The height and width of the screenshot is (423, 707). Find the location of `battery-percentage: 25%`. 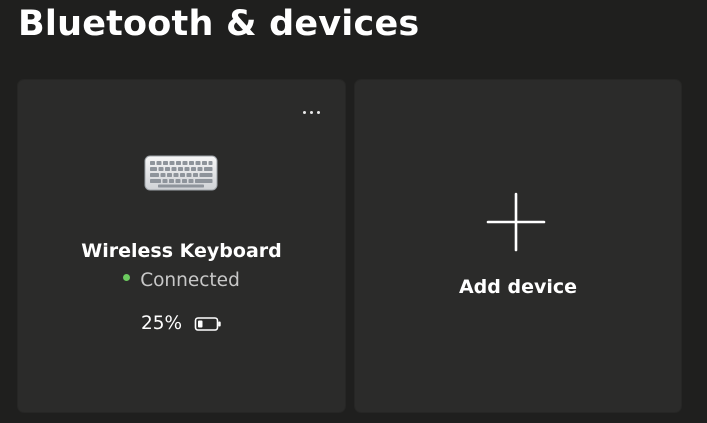

battery-percentage: 25% is located at coordinates (161, 323).